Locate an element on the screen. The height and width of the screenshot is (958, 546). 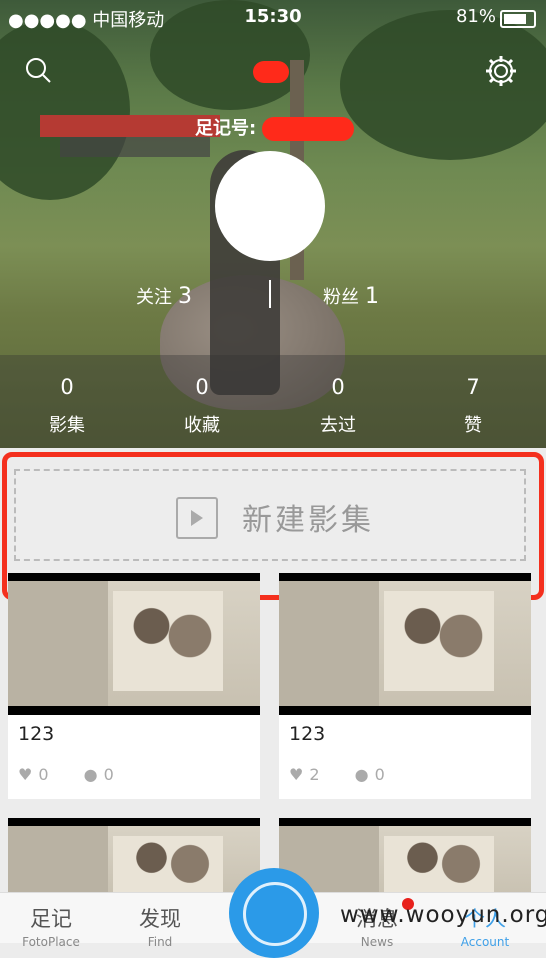
tab-find: 发现 Find is located at coordinates (160, 926).